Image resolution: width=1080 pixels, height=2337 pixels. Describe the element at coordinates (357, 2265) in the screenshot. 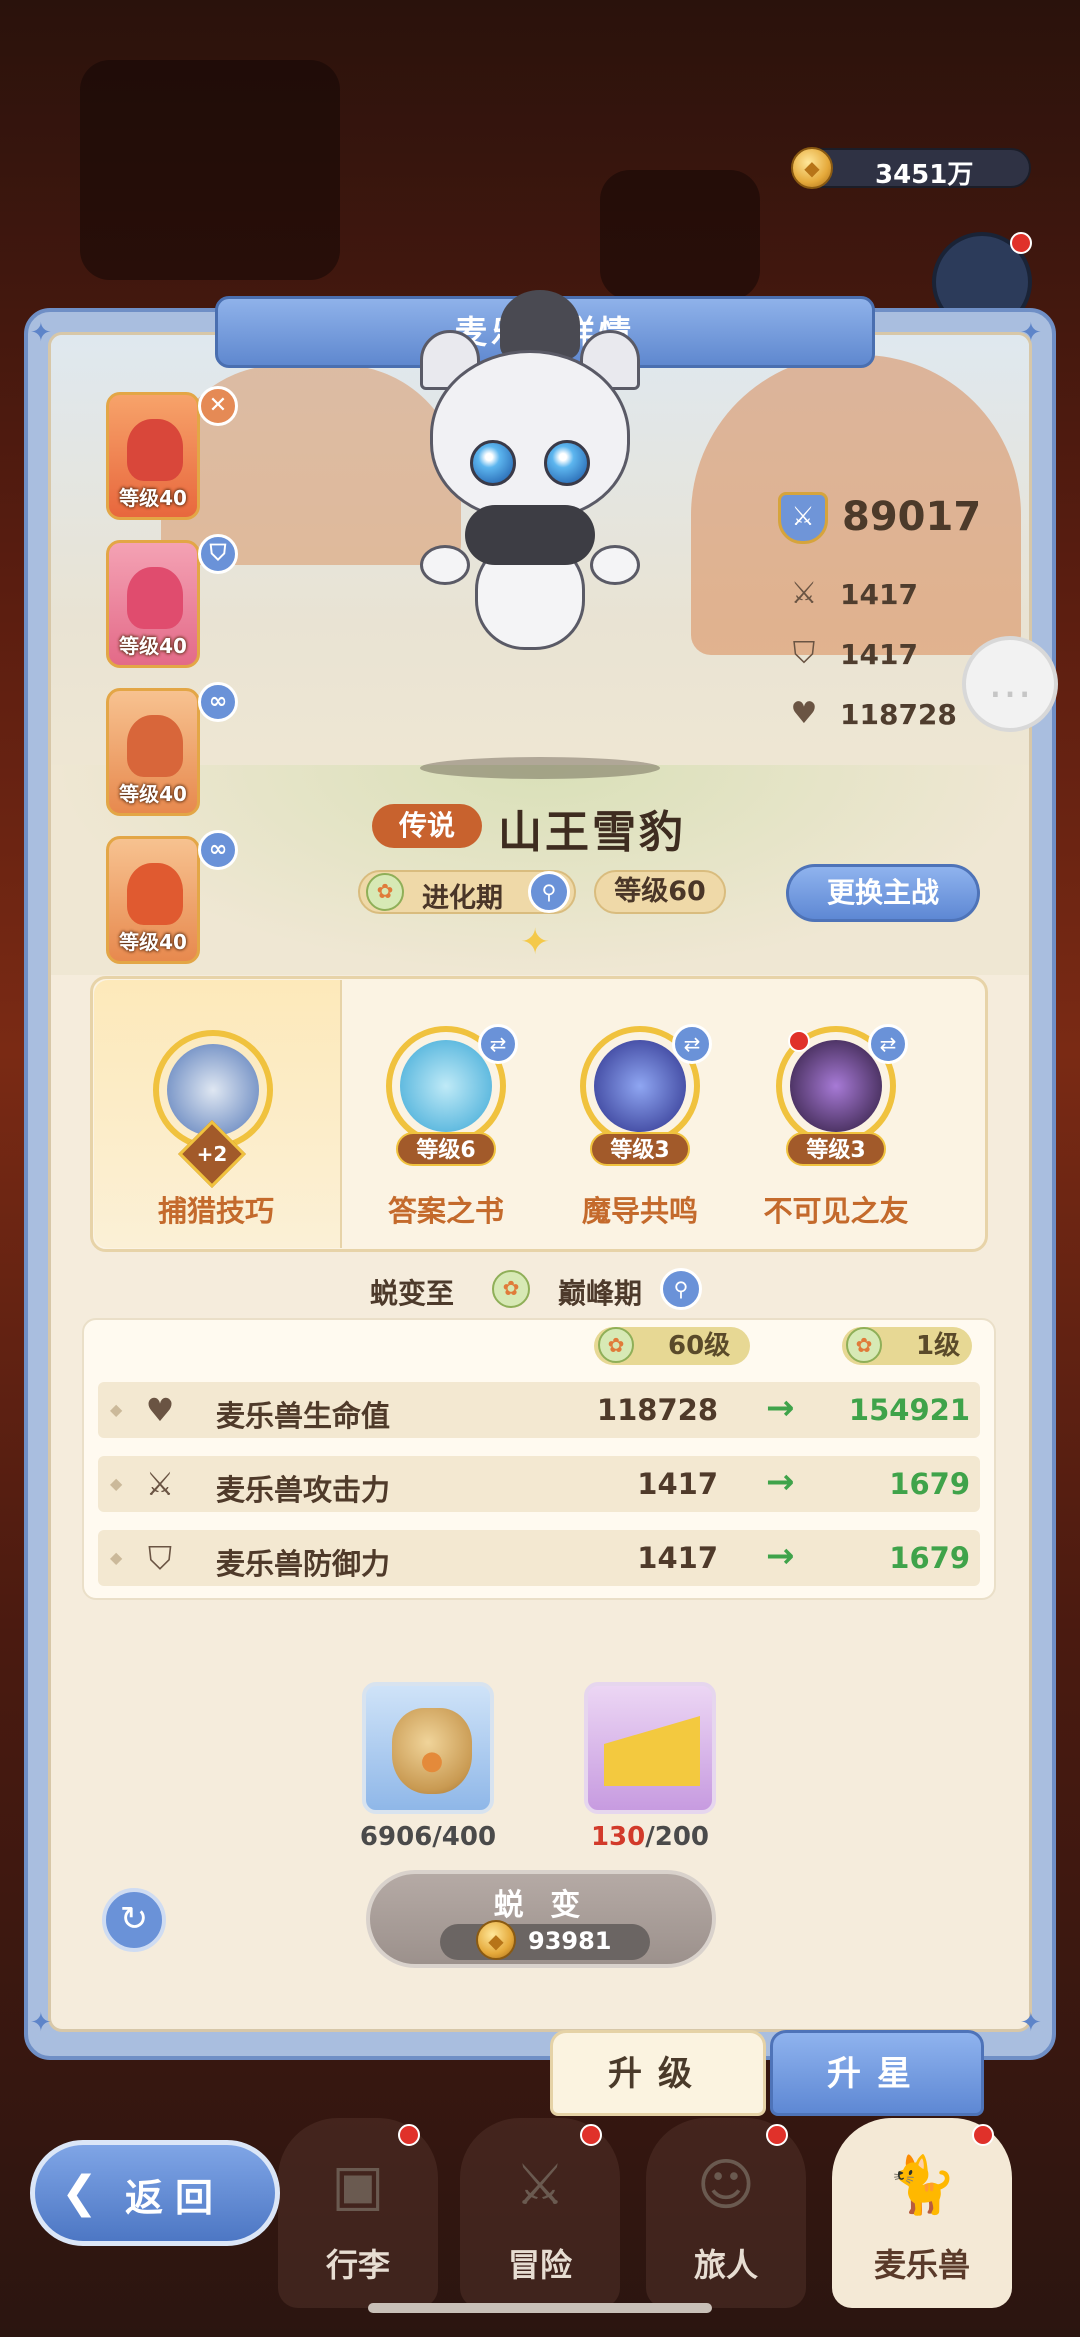

I see `nav-label: 行李` at that location.